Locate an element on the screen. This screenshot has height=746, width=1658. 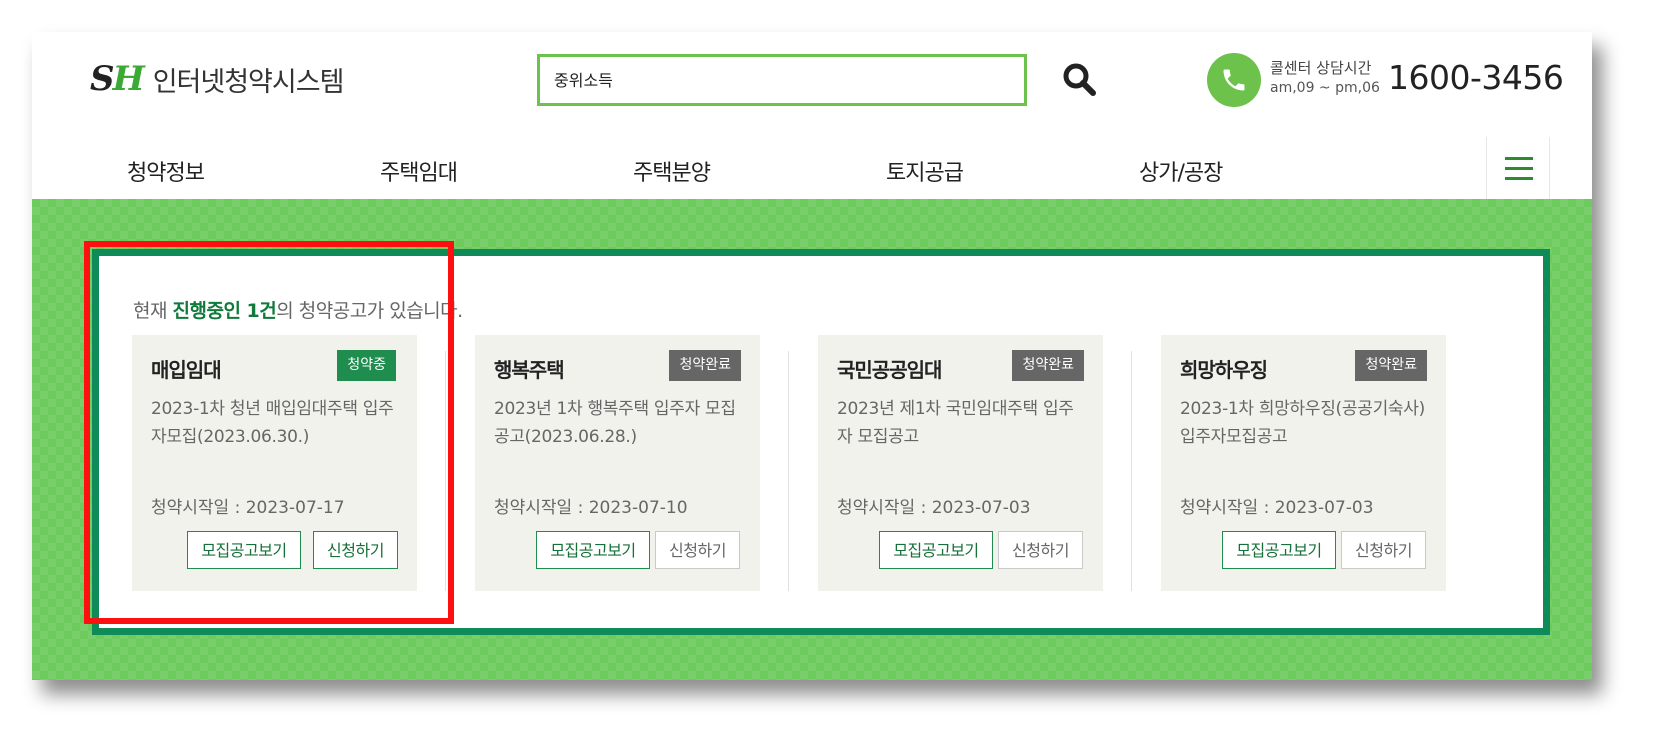
call-center-label: 콜센터 상담시간 is located at coordinates (1321, 68).